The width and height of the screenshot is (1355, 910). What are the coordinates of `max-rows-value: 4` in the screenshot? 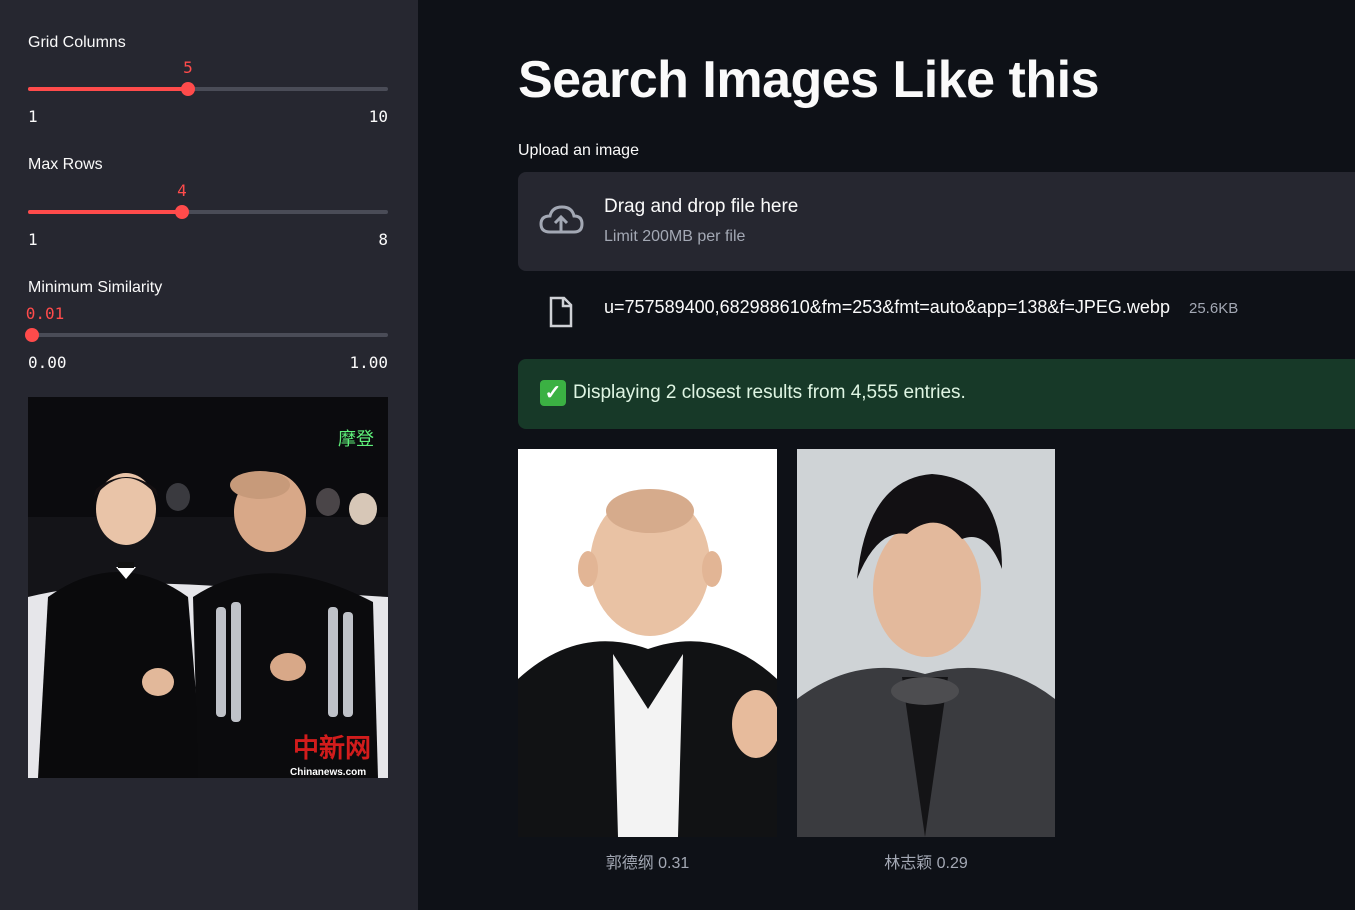 It's located at (182, 190).